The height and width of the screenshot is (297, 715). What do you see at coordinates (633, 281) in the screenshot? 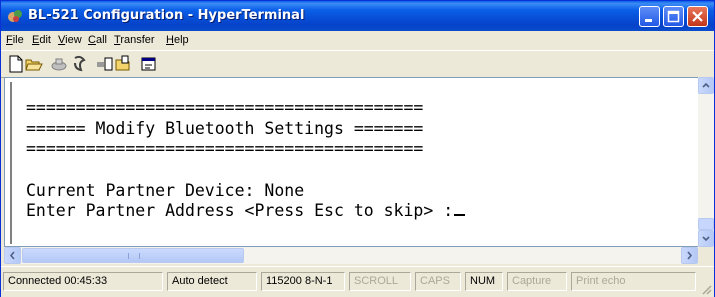
I see `status-print-echo: Print echo` at bounding box center [633, 281].